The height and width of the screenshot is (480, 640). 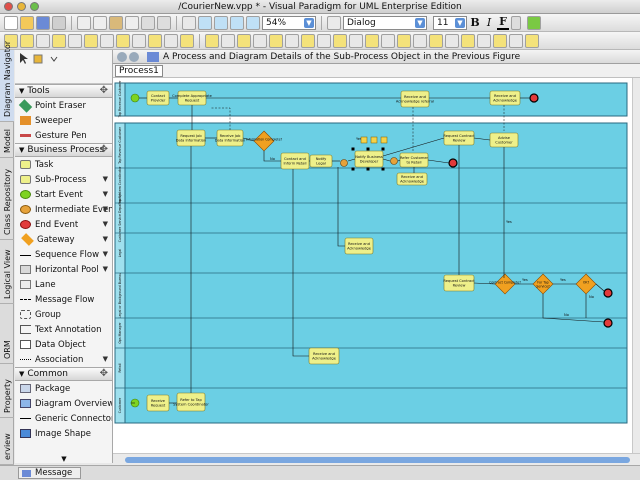 What do you see at coordinates (63, 329) in the screenshot?
I see `palette-item-text-annotation: Text Annotation` at bounding box center [63, 329].